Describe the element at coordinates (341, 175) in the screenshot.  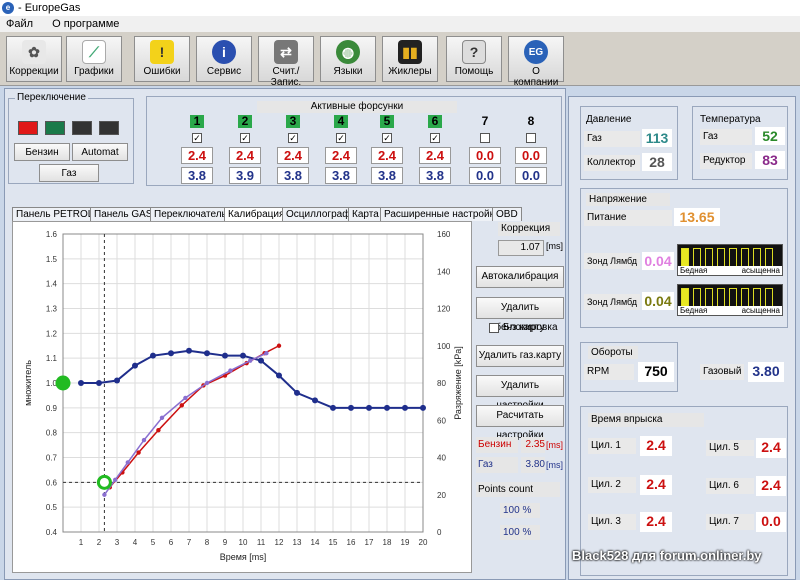
I see `injector-gas-time-4: 3.8` at that location.